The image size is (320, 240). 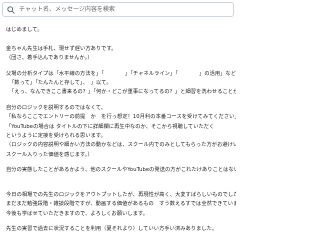 I want to click on search-input, so click(x=125, y=9).